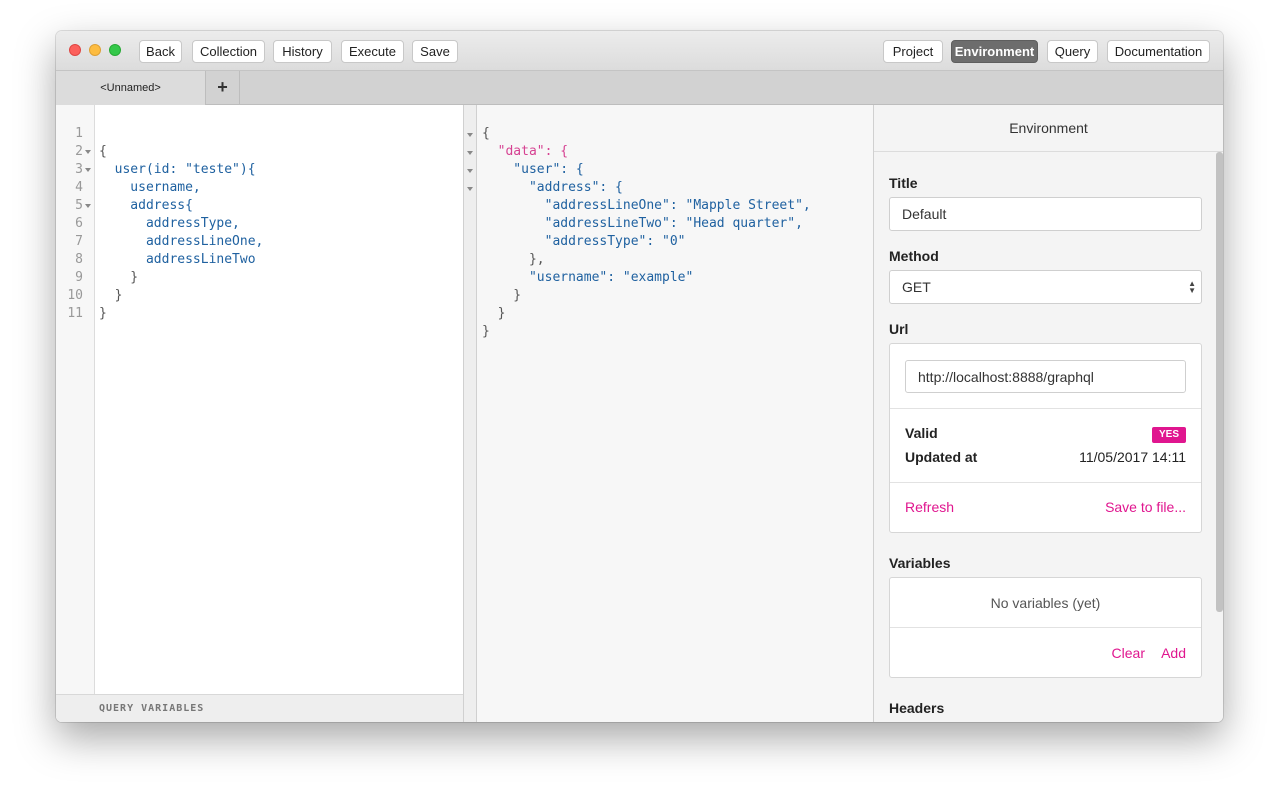 This screenshot has height=803, width=1279. I want to click on result-line: "address": {, so click(552, 187).